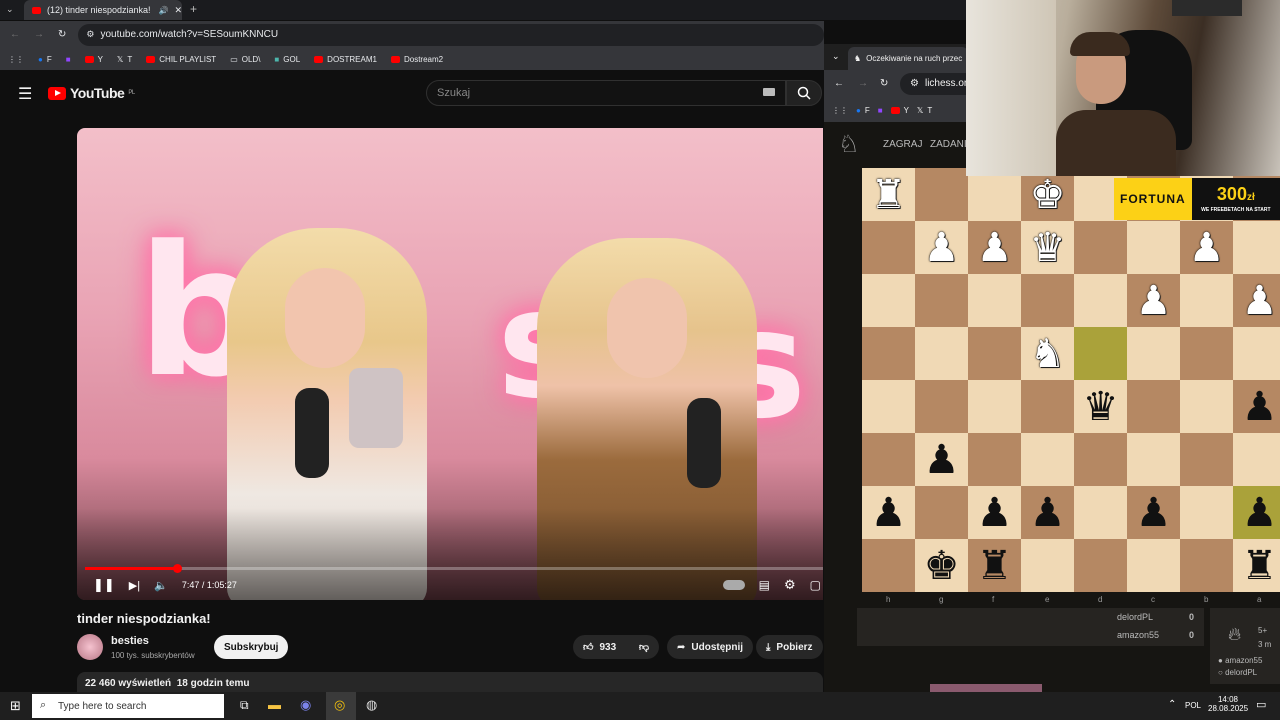 The height and width of the screenshot is (720, 1280). Describe the element at coordinates (1256, 565) in the screenshot. I see `board-square: ♜` at that location.